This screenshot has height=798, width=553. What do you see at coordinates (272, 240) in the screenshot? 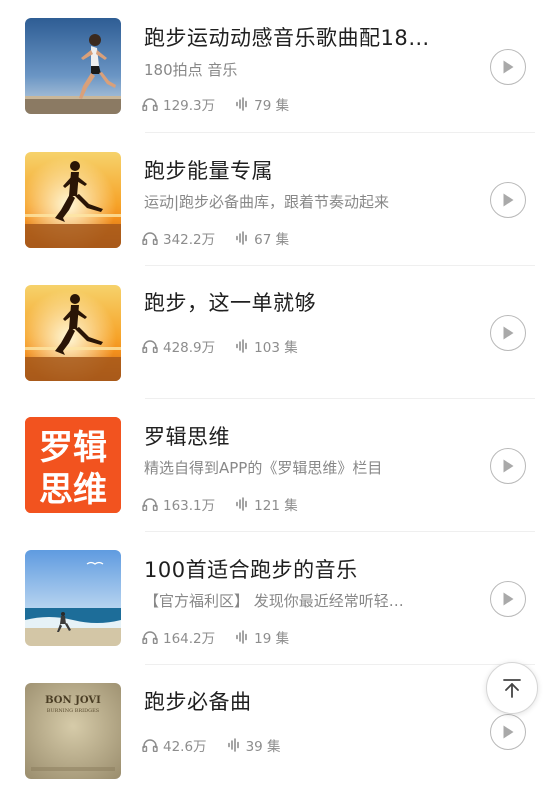
I see `episode-count-value: 67 集` at bounding box center [272, 240].